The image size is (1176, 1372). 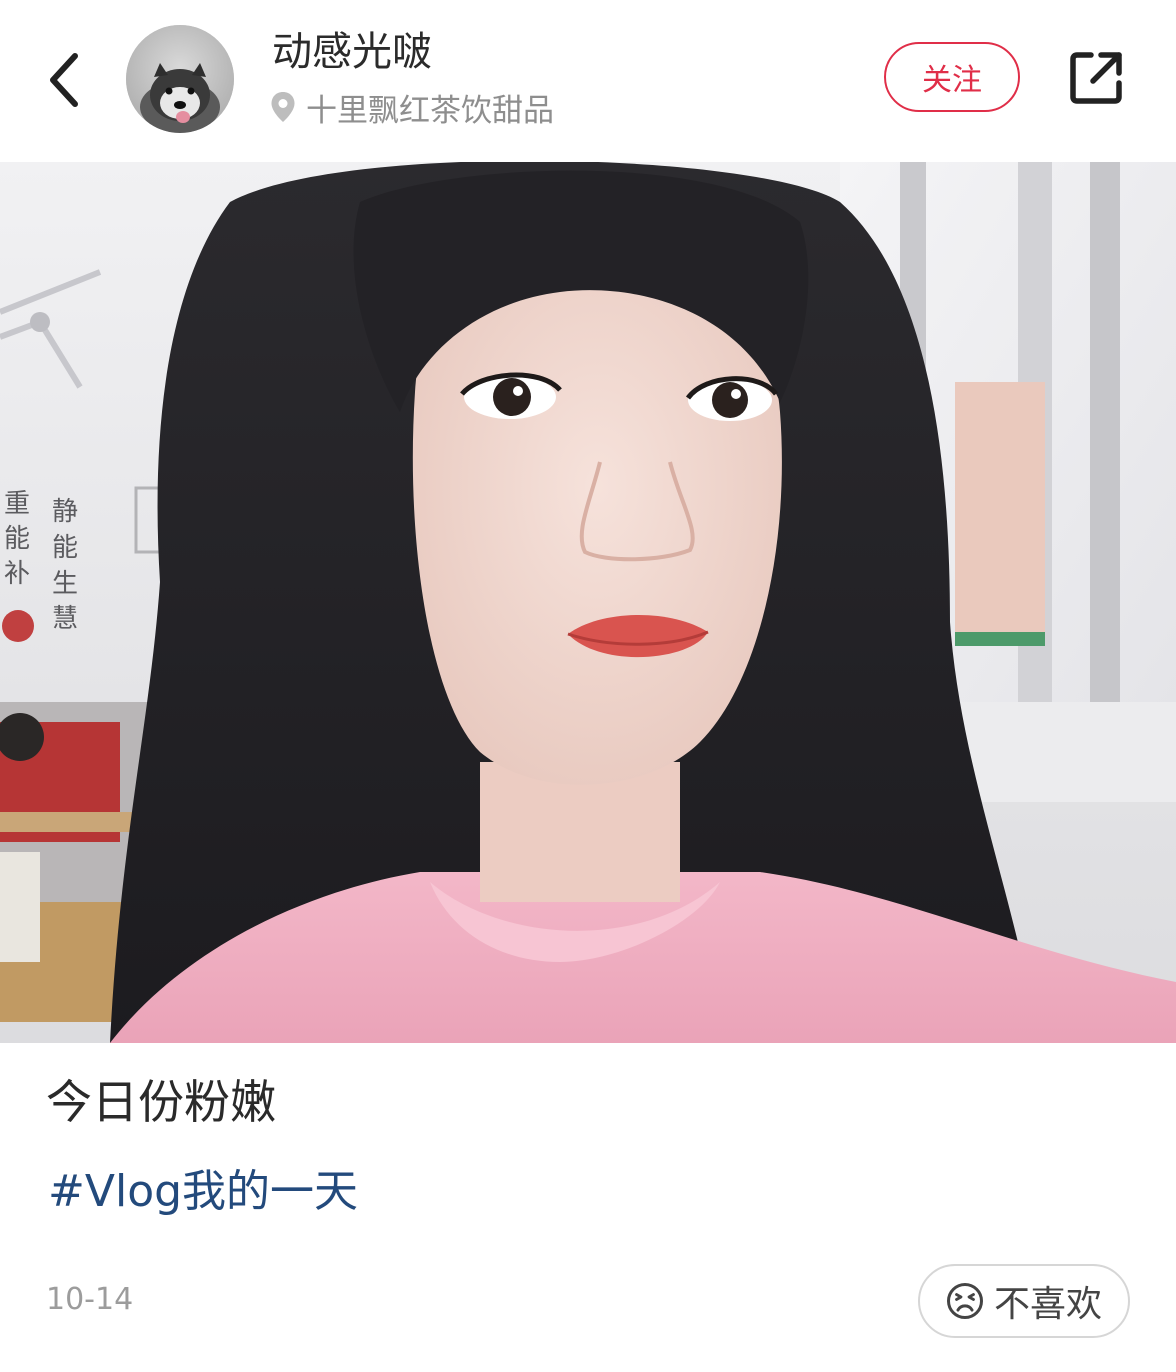 I want to click on avatar, so click(x=180, y=79).